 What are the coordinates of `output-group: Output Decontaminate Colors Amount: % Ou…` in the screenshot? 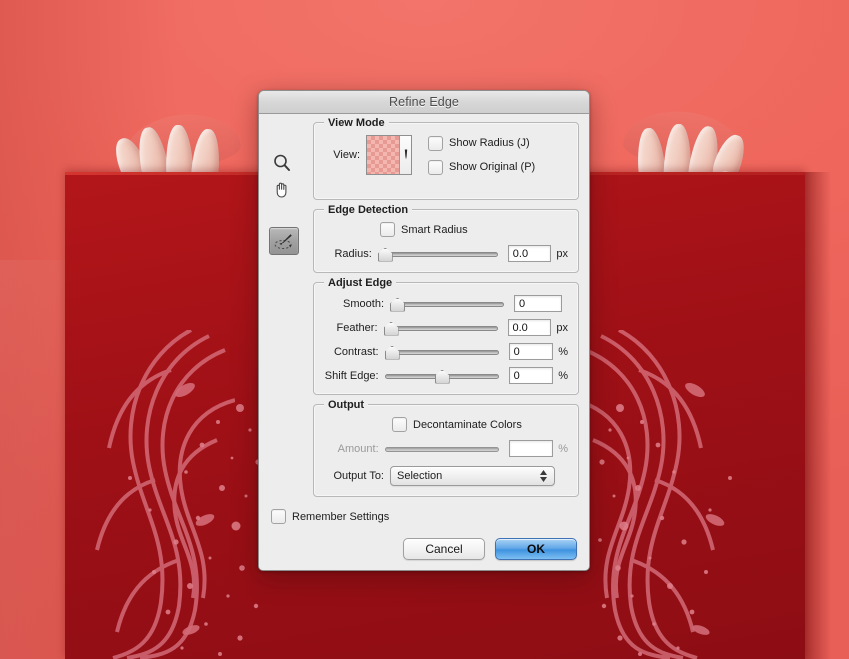 It's located at (446, 448).